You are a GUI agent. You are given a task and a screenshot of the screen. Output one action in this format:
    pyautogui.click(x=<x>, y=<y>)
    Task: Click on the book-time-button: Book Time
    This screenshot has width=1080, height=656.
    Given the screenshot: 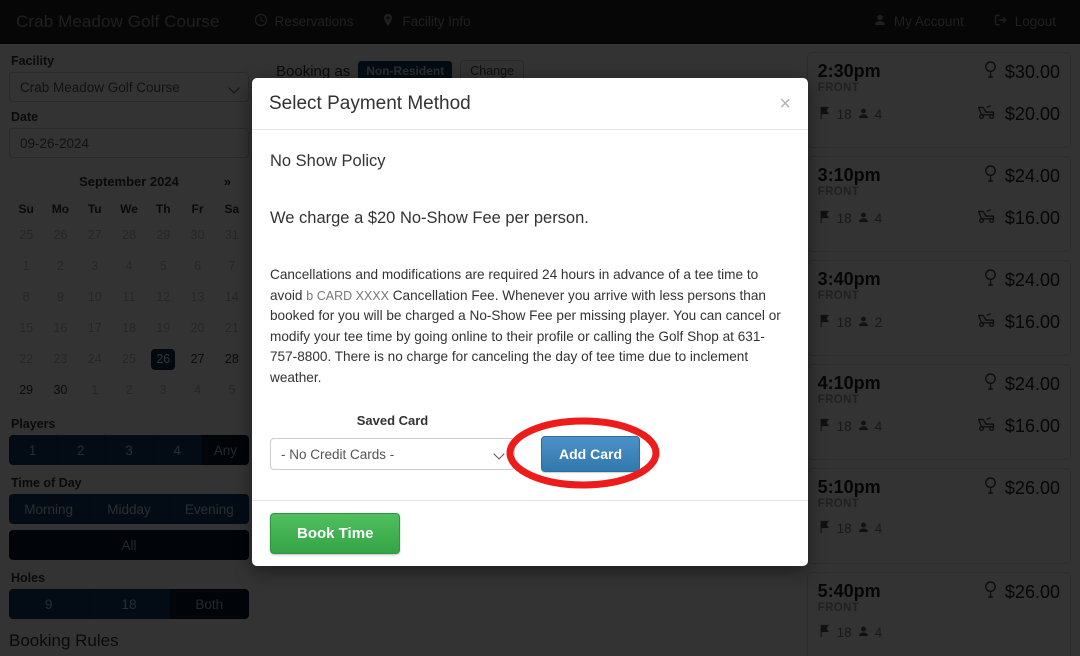 What is the action you would take?
    pyautogui.click(x=335, y=533)
    